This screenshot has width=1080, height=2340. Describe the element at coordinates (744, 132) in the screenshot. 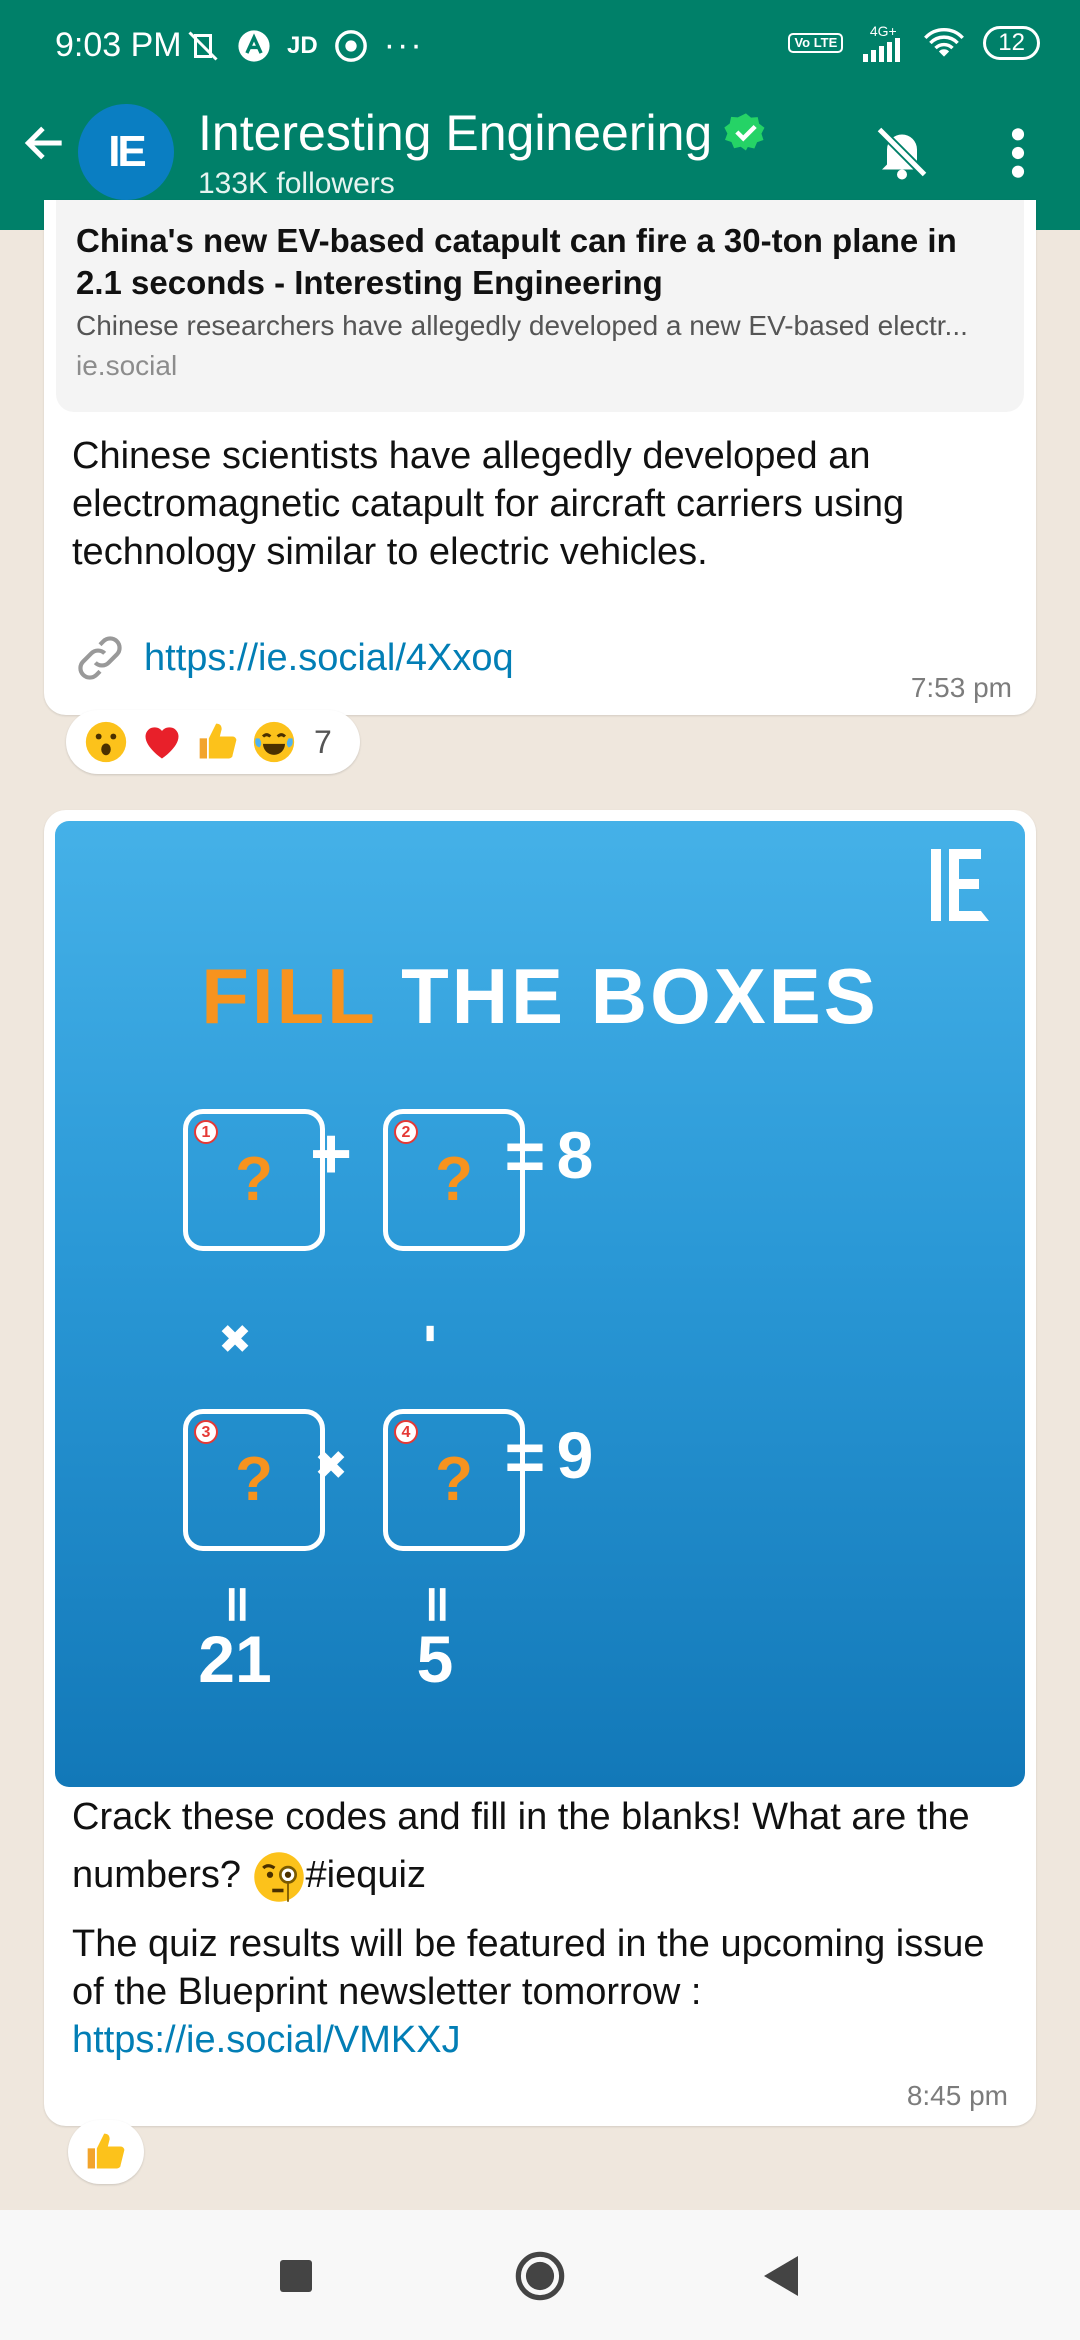

I see `verified-badge-icon` at that location.